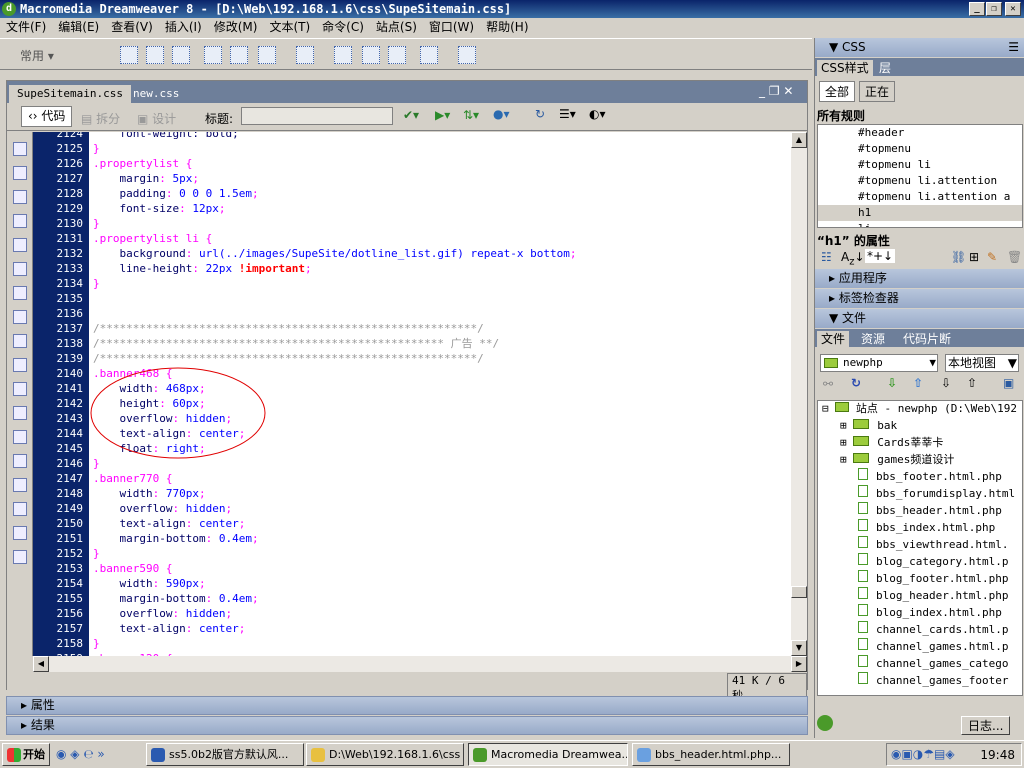  What do you see at coordinates (919, 278) in the screenshot?
I see `panel-application: ▸ 应用程序` at bounding box center [919, 278].